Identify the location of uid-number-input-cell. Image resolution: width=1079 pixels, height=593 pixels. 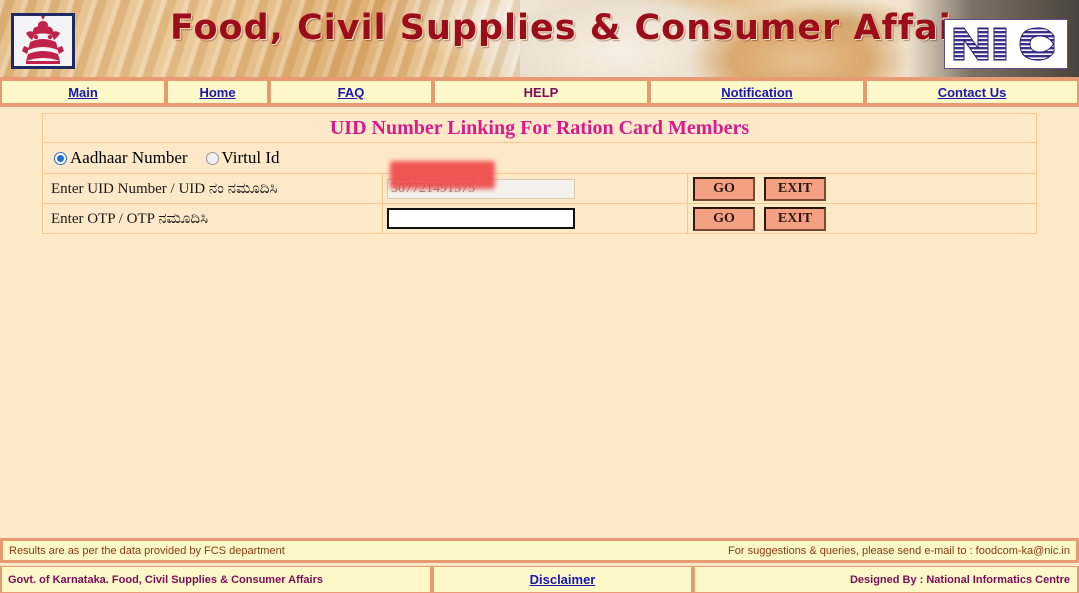
(535, 182).